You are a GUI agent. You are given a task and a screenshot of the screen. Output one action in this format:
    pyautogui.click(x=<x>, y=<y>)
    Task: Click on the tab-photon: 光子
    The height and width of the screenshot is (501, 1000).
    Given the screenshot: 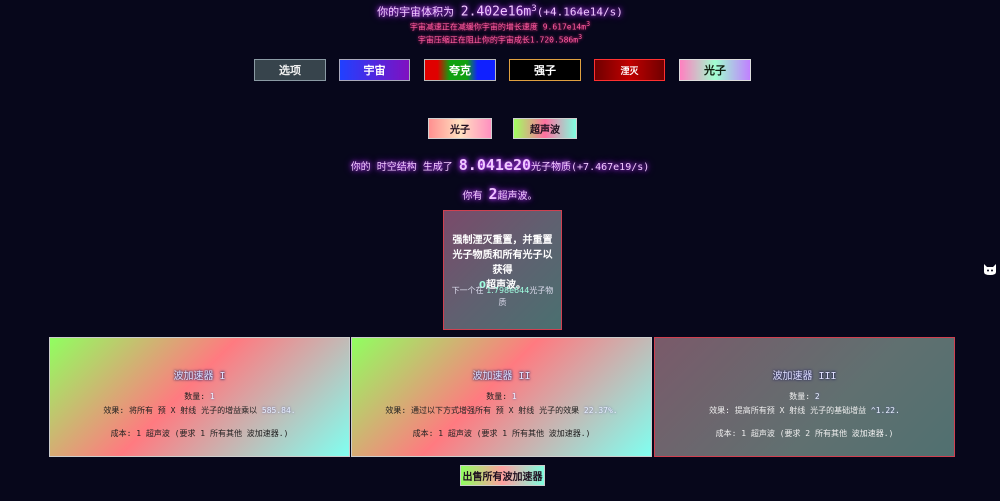 What is the action you would take?
    pyautogui.click(x=715, y=70)
    